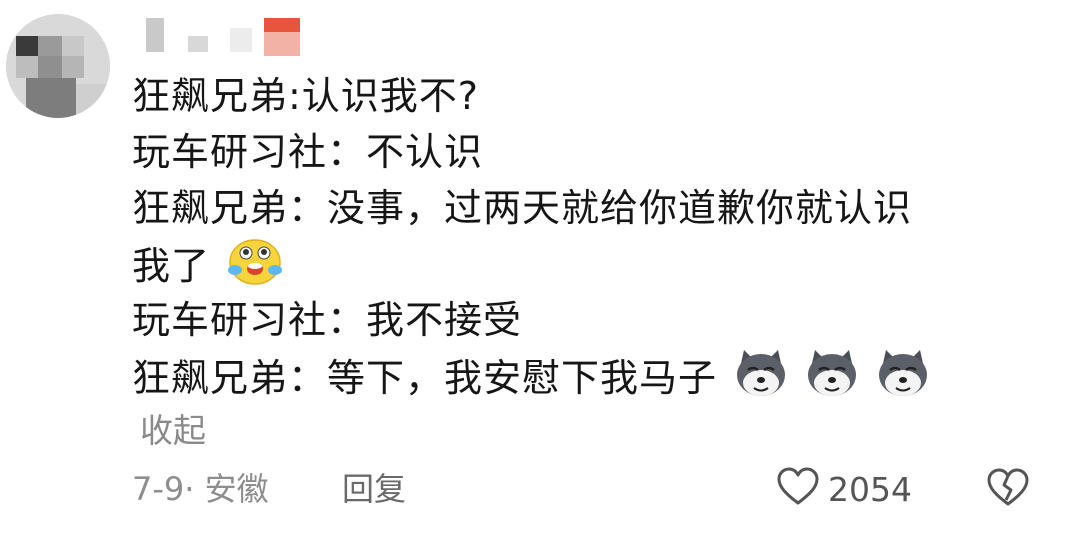  I want to click on broken-heart-icon, so click(1008, 490).